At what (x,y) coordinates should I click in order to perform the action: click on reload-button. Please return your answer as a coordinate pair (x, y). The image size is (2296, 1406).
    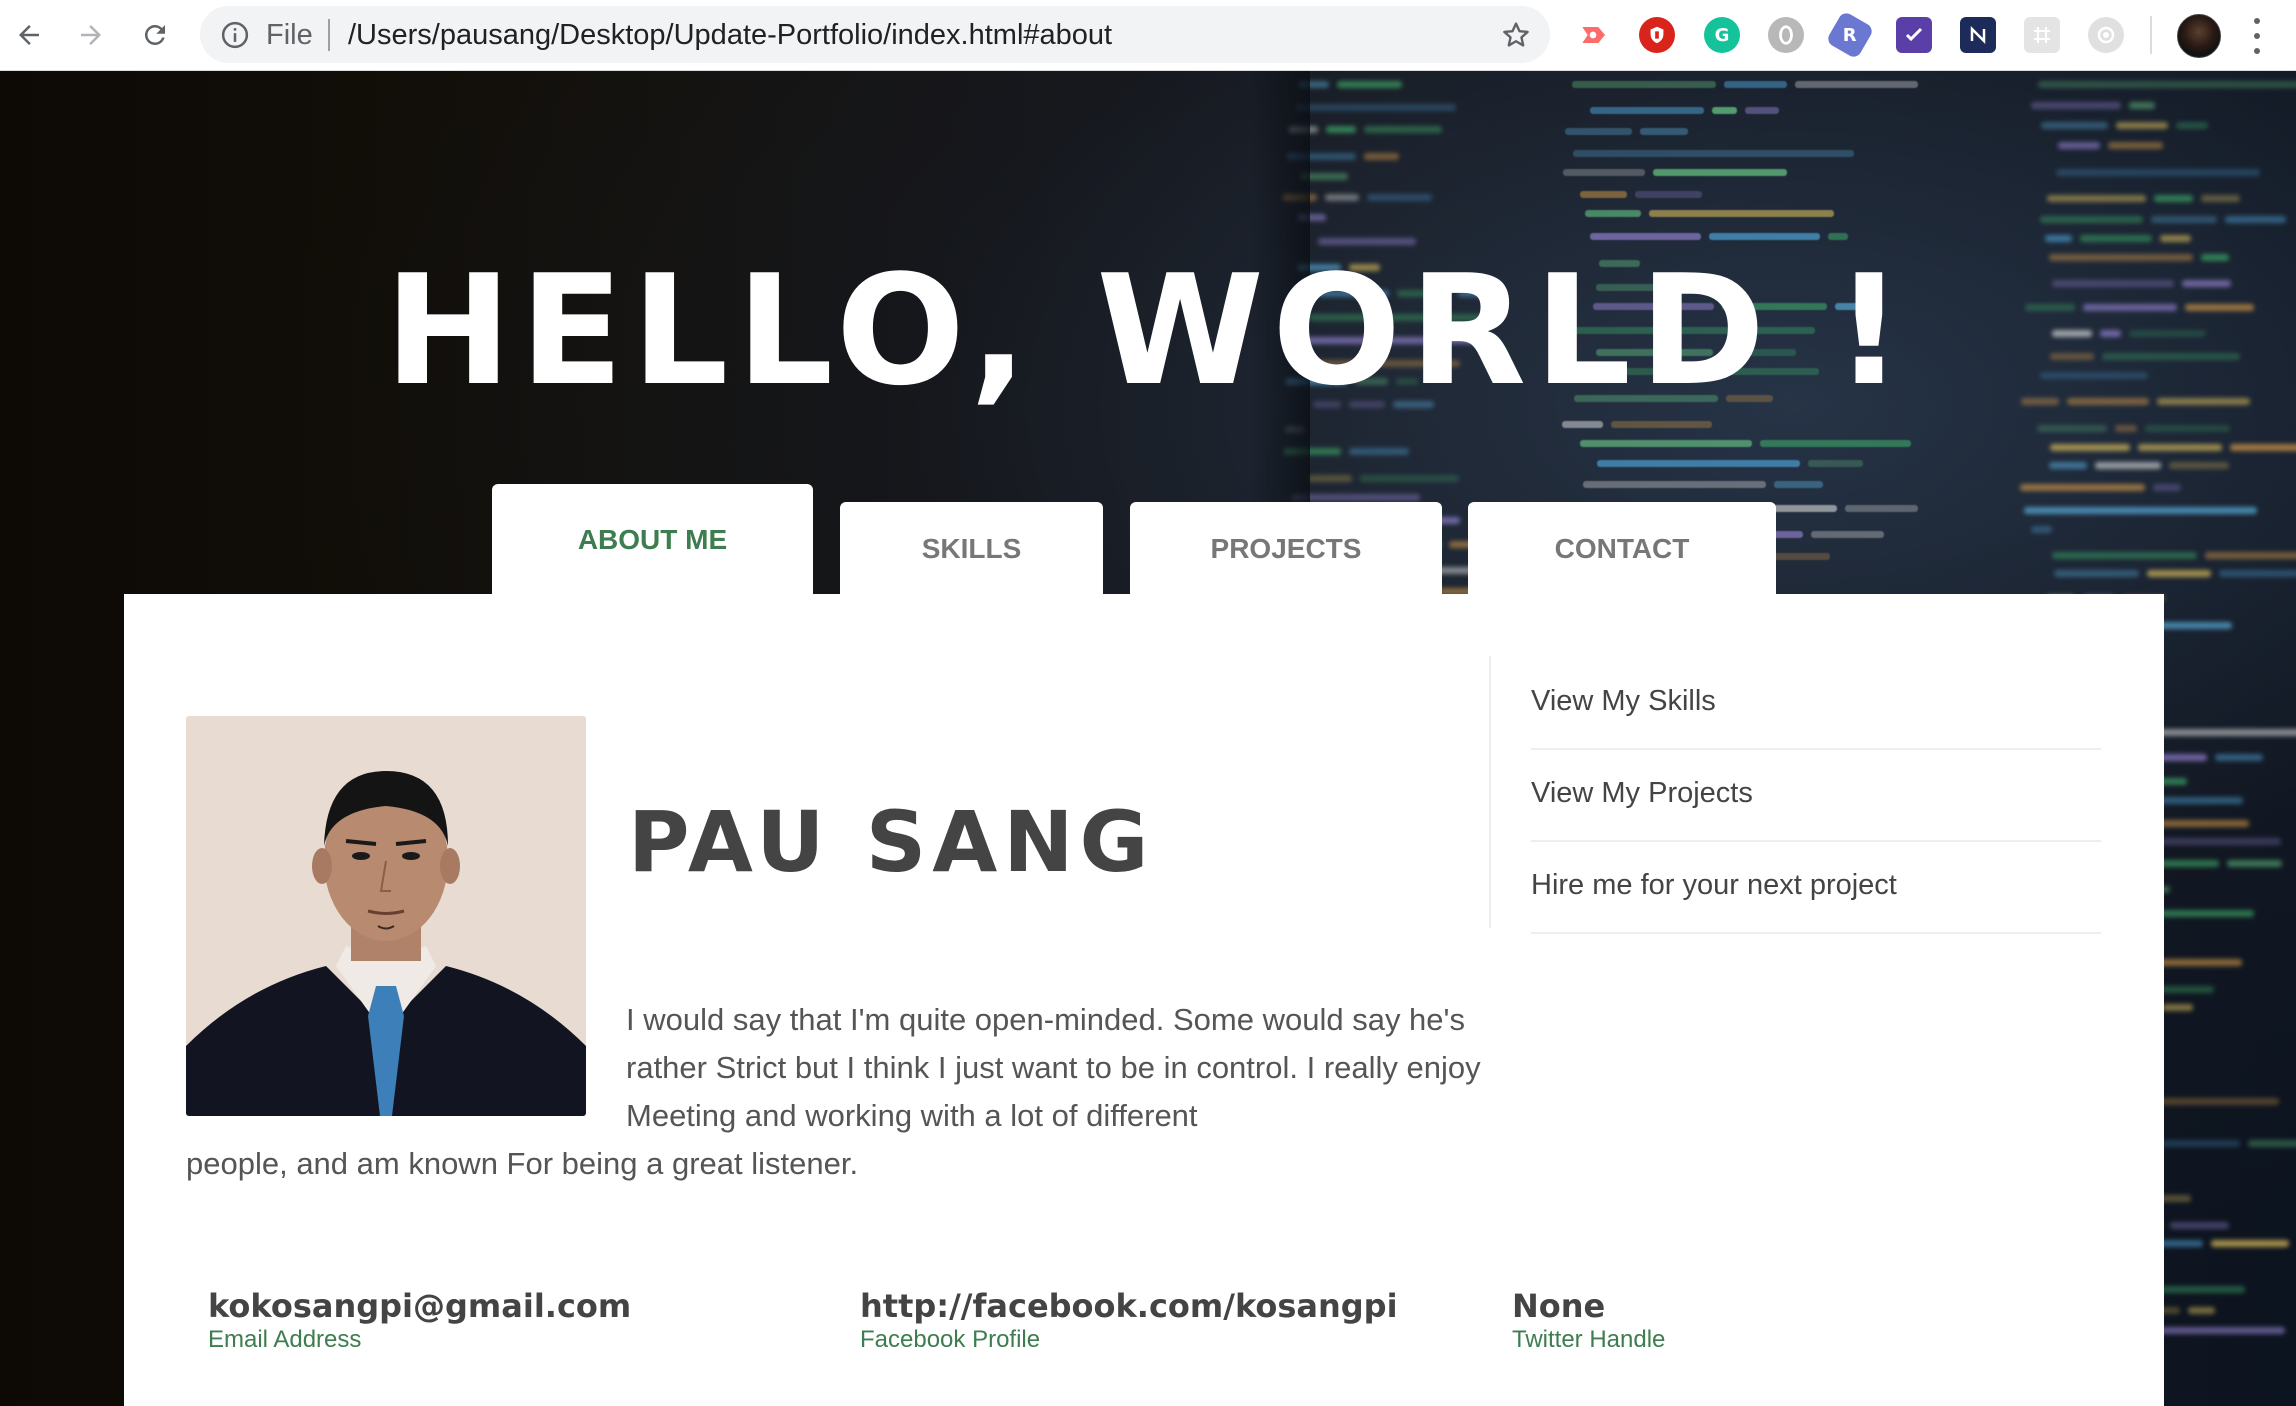
    Looking at the image, I should click on (155, 35).